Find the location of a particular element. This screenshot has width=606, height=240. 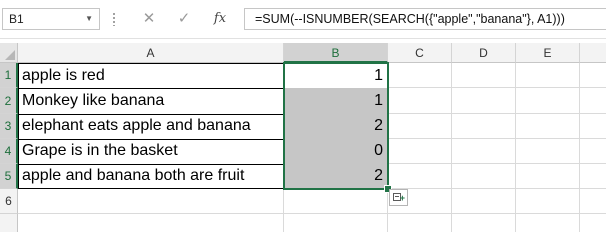

row-header-1: 1 is located at coordinates (9, 75).